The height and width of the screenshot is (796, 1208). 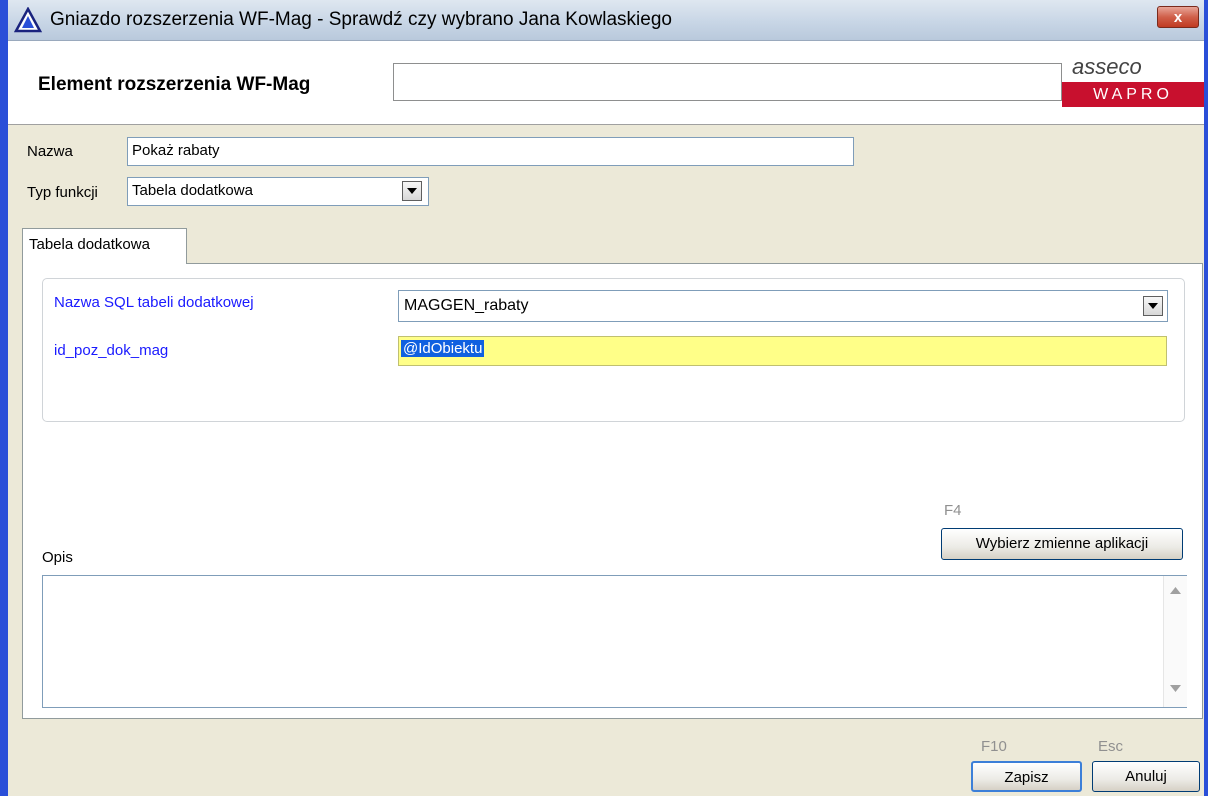 What do you see at coordinates (174, 84) in the screenshot?
I see `element-label: Element rozszerzenia WF-Mag` at bounding box center [174, 84].